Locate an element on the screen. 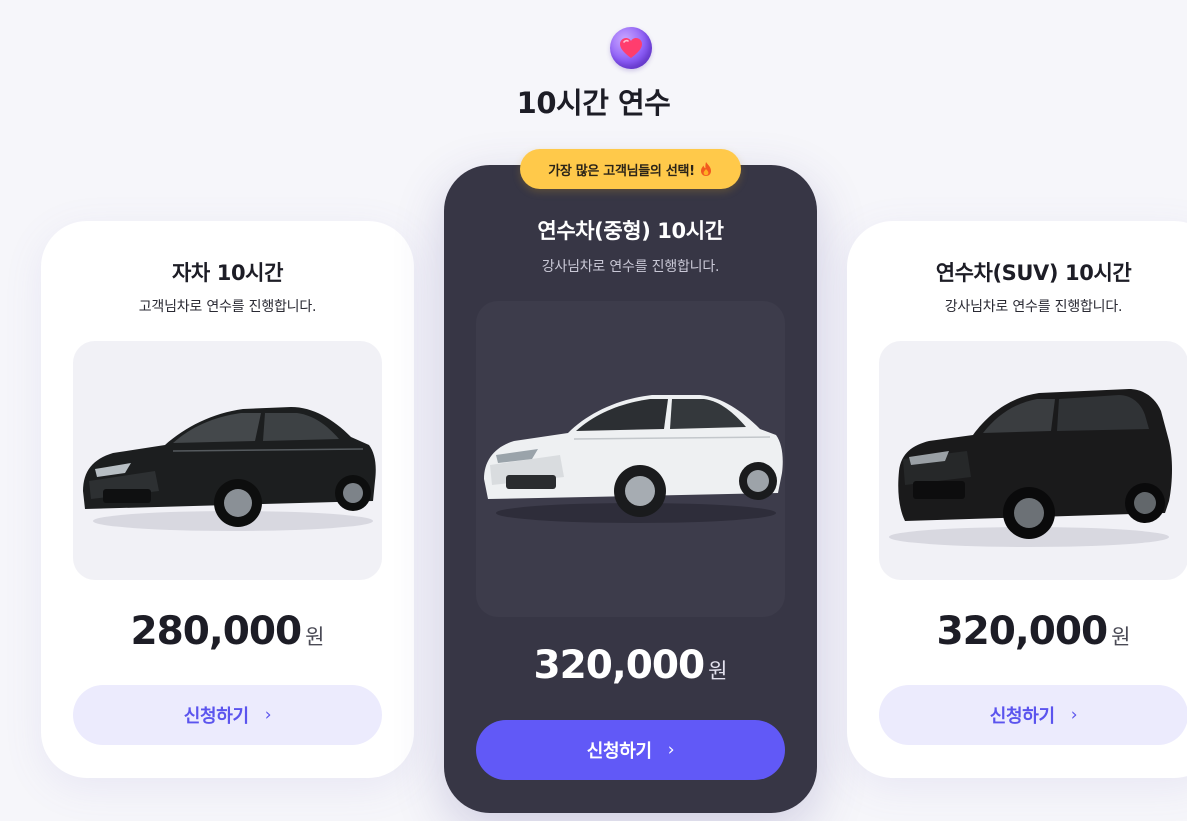 The height and width of the screenshot is (821, 1187). page-title: 10시간 연수 is located at coordinates (593, 103).